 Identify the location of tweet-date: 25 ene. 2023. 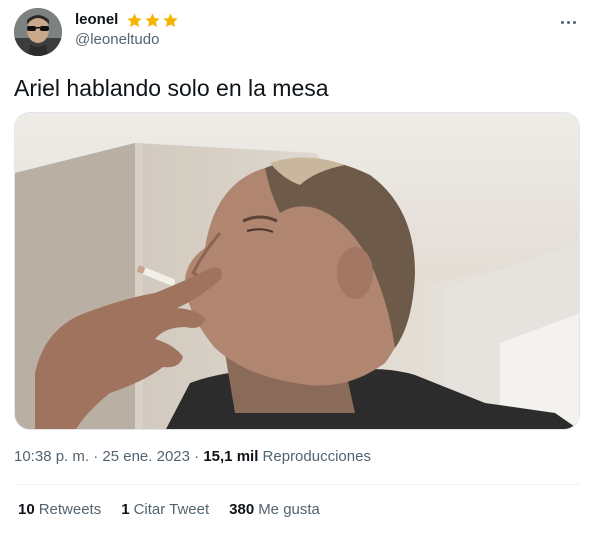
(146, 456).